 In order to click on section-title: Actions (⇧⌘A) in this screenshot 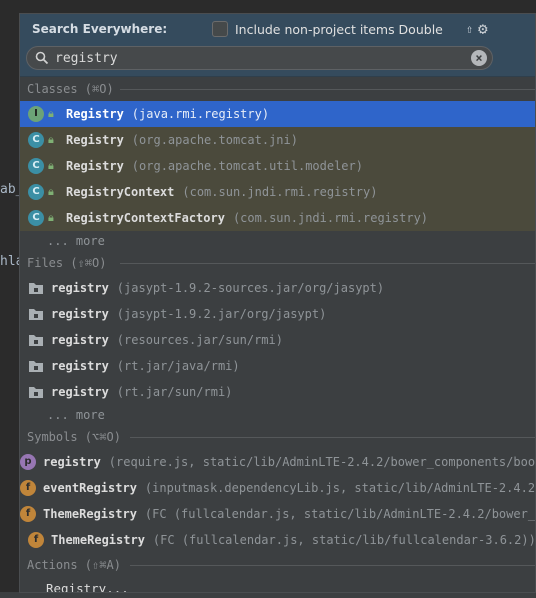, I will do `click(74, 565)`.